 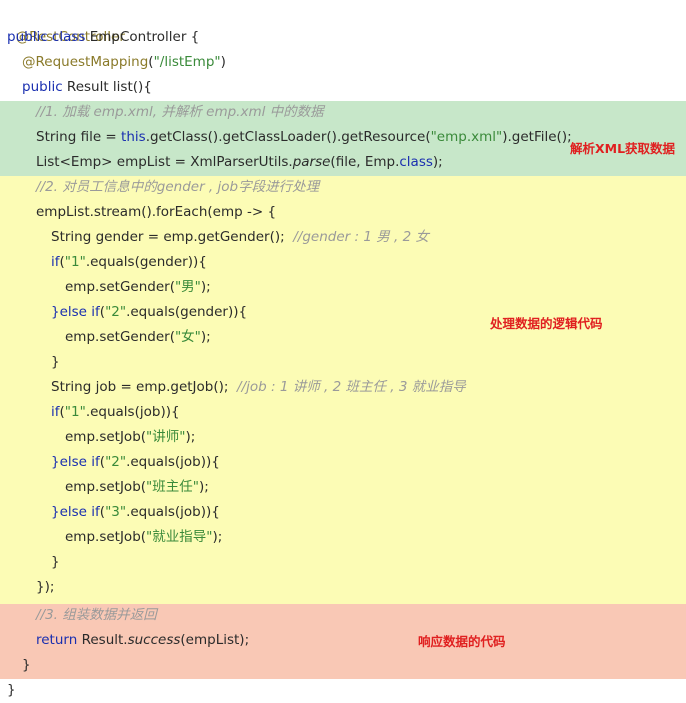 What do you see at coordinates (164, 162) in the screenshot?
I see `list-decl-a: List<Emp> empList = XmlParserUtils.` at bounding box center [164, 162].